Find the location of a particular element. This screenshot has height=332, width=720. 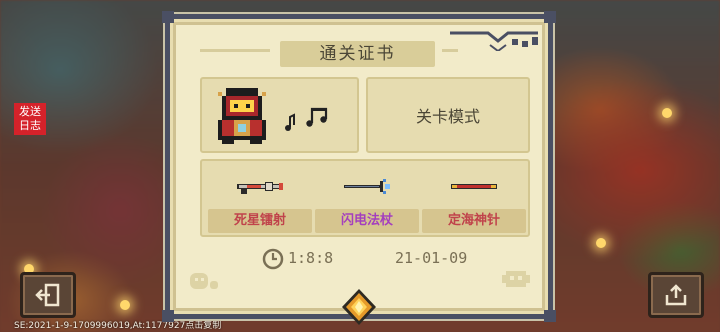

ghost-decor-icon is located at coordinates (204, 281).